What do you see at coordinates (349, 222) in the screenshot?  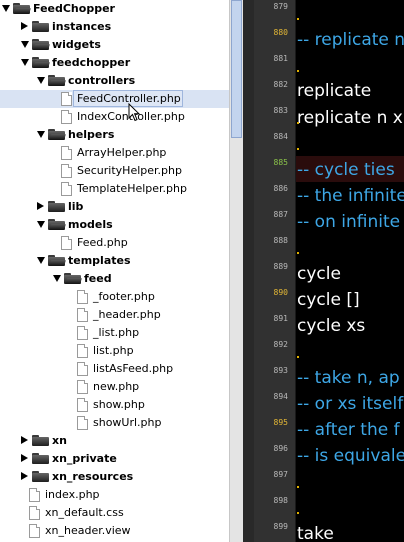 I see `code-comment-line: -- on infinite` at bounding box center [349, 222].